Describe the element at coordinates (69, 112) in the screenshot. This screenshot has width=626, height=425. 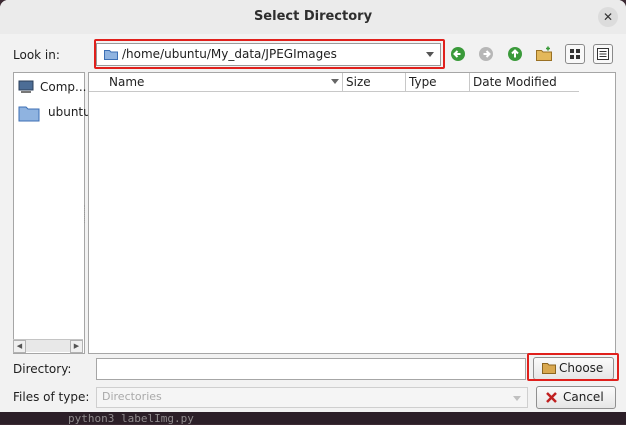
I see `sidebar-item-label: ubuntu` at that location.